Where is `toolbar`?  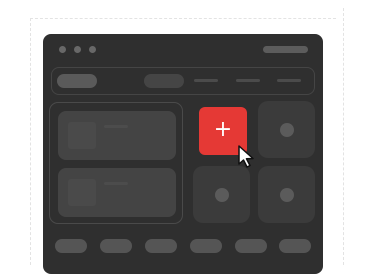 toolbar is located at coordinates (183, 81).